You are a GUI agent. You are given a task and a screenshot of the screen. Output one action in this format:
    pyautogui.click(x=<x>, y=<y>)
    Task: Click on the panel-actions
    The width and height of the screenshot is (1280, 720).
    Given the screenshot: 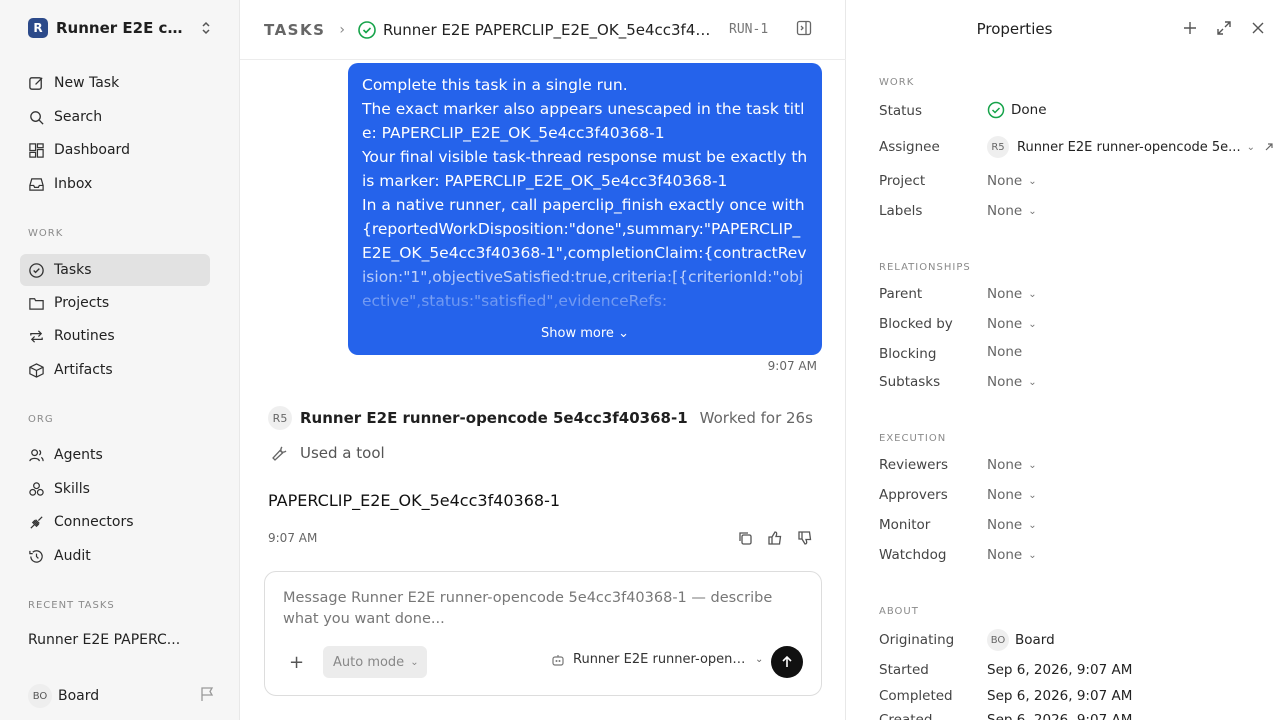 What is the action you would take?
    pyautogui.click(x=1224, y=28)
    